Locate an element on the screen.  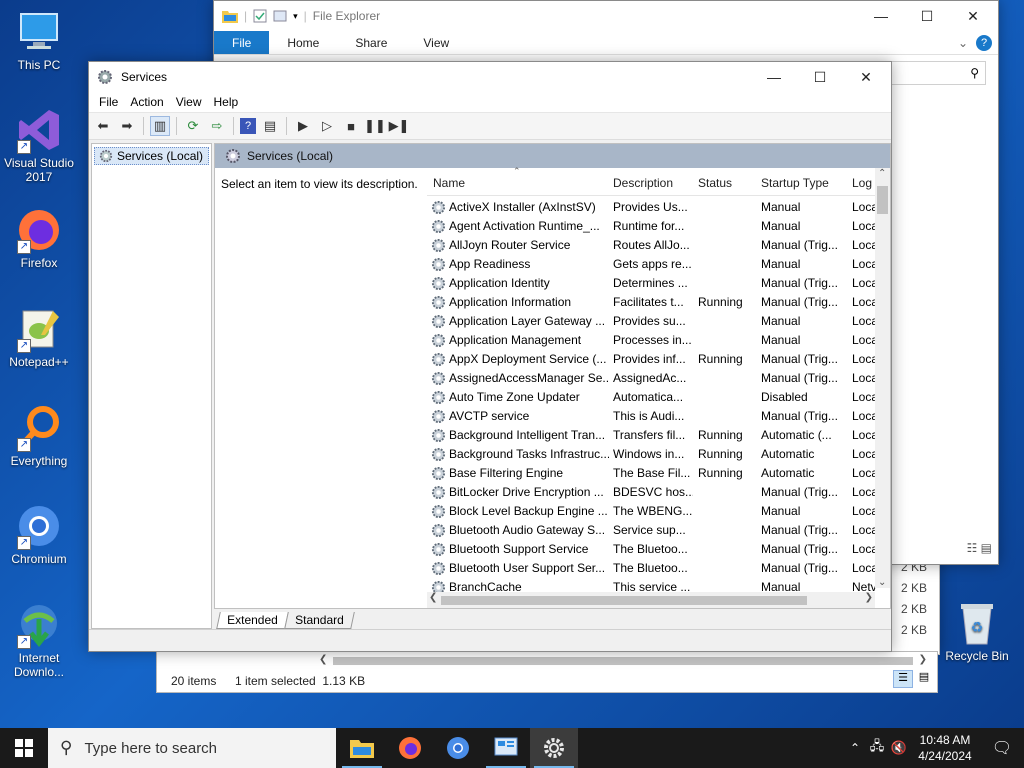
qat-dropdown-icon: ▾ is located at coordinates (295, 16).